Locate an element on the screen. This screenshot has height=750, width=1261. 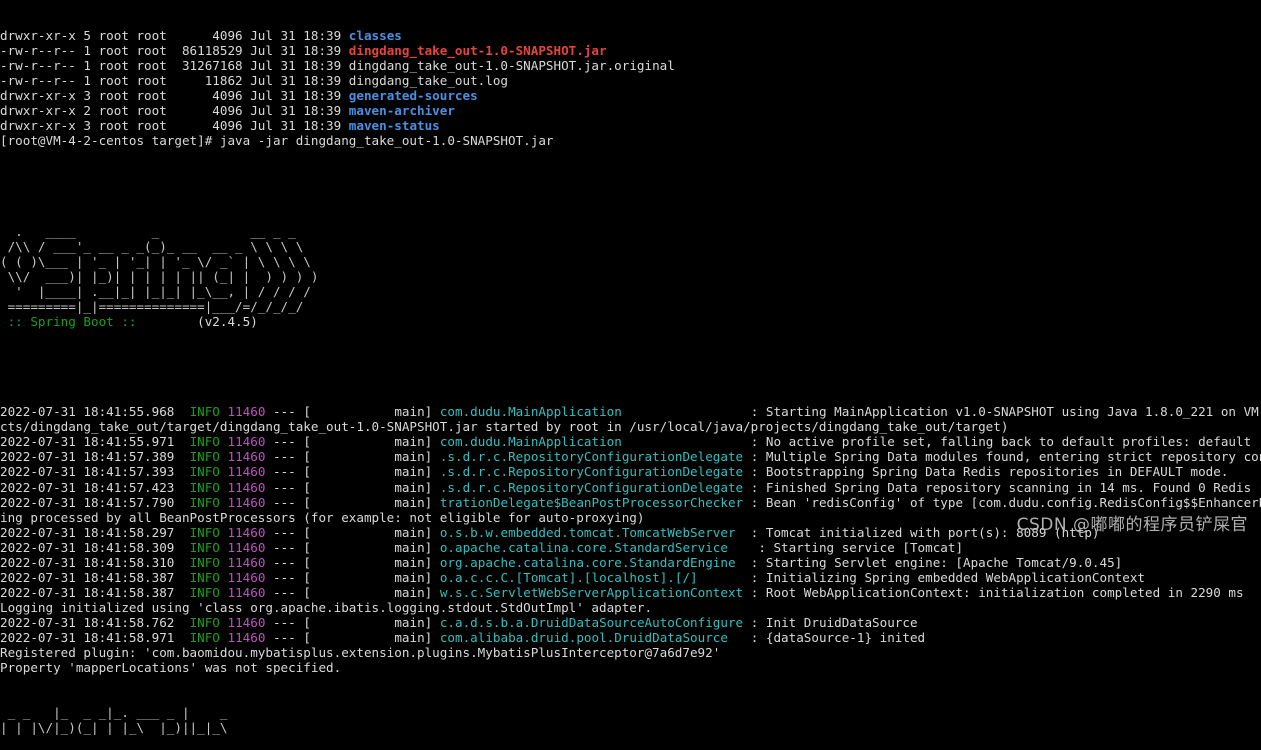
file-name: generated-sources is located at coordinates (413, 96).